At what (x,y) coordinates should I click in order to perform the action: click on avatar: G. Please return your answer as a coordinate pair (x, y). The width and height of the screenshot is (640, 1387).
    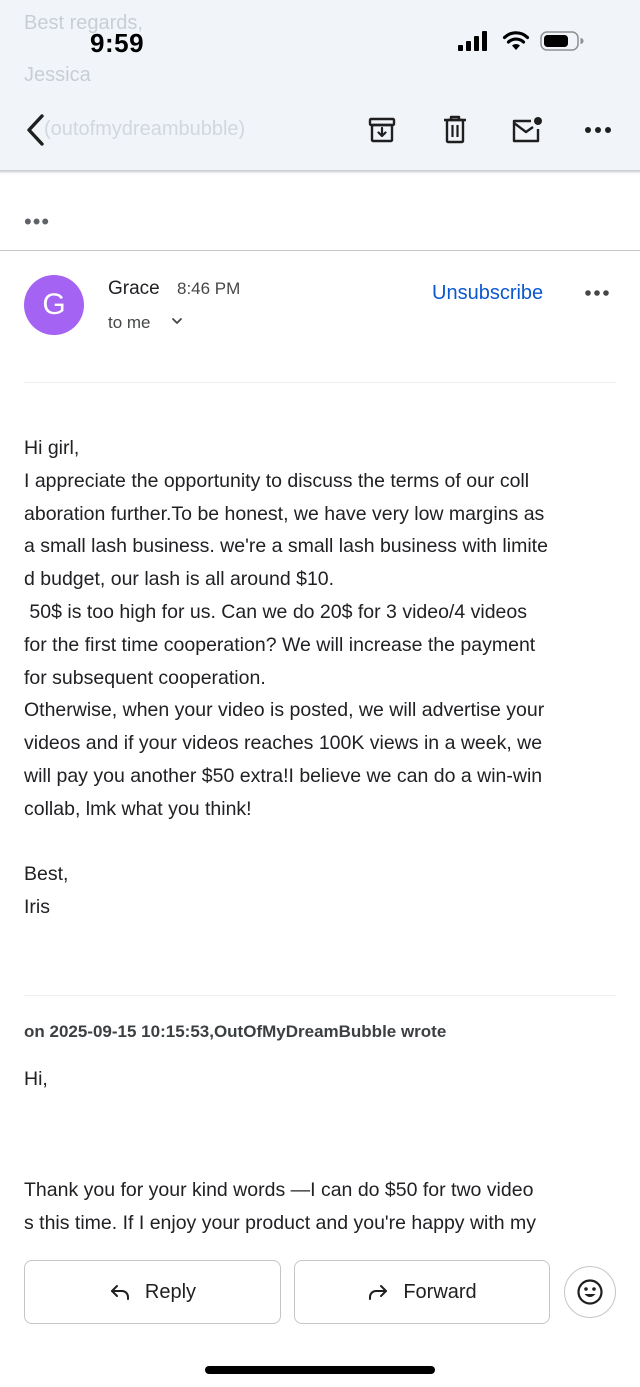
    Looking at the image, I should click on (54, 305).